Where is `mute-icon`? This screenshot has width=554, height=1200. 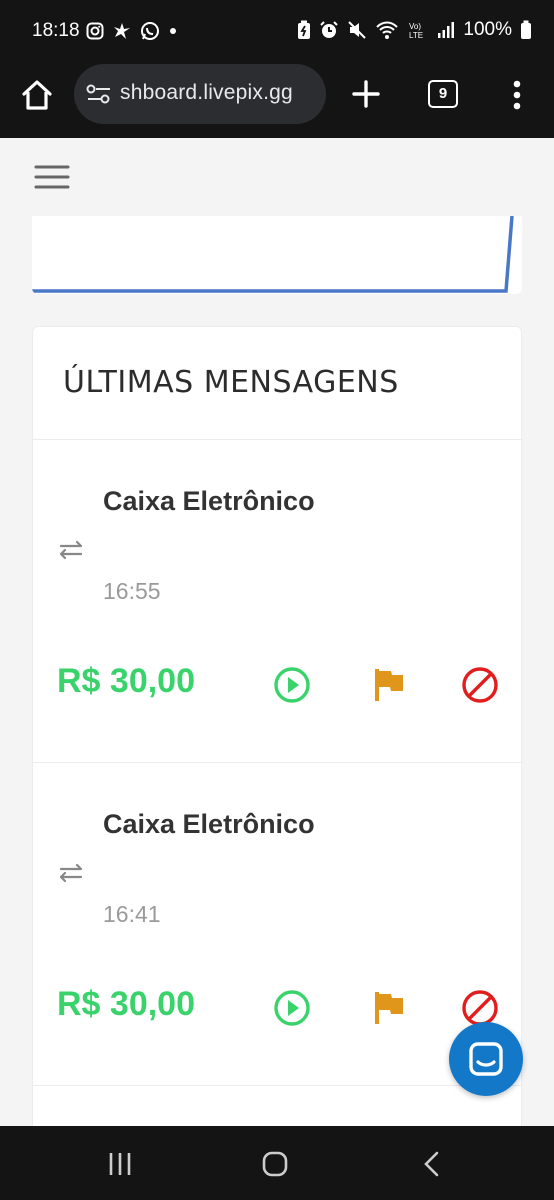
mute-icon is located at coordinates (357, 30).